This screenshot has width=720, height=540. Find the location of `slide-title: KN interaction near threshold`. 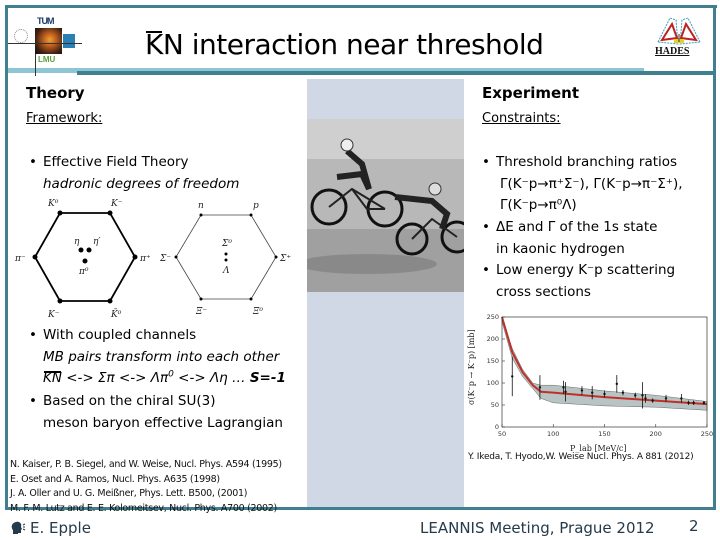

slide-title: KN interaction near threshold is located at coordinates (344, 44).